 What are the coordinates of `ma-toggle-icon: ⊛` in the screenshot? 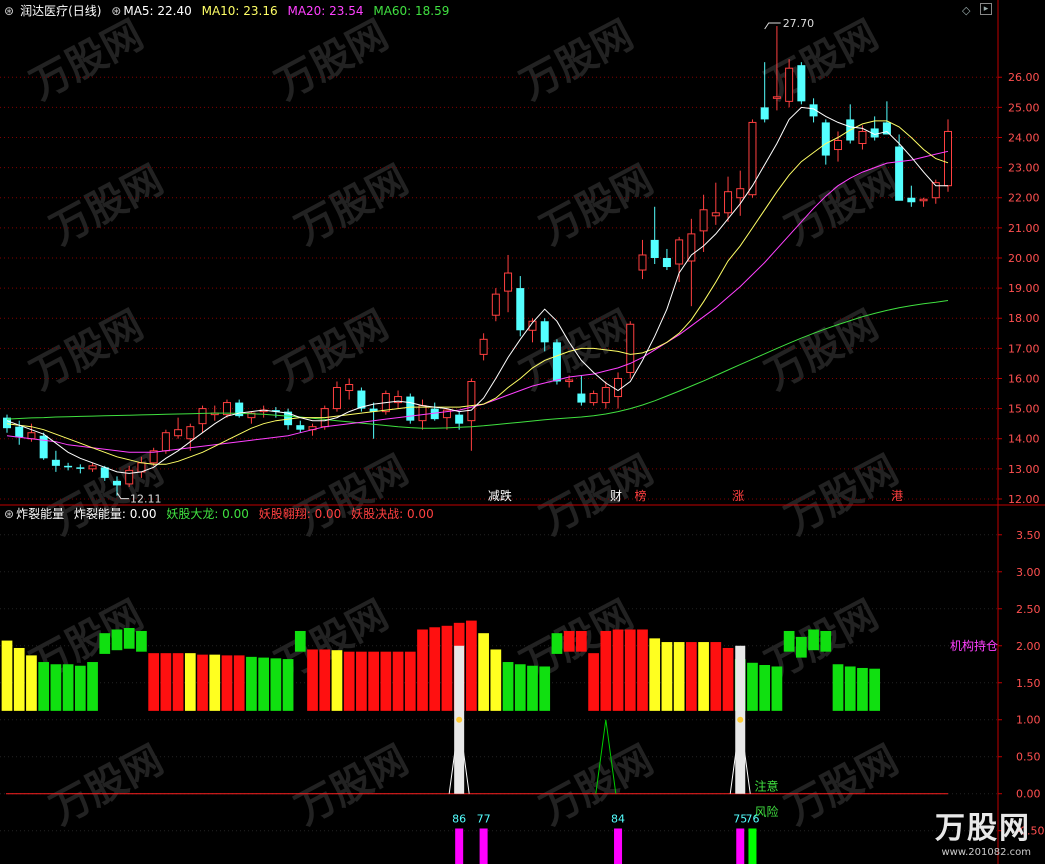 It's located at (116, 11).